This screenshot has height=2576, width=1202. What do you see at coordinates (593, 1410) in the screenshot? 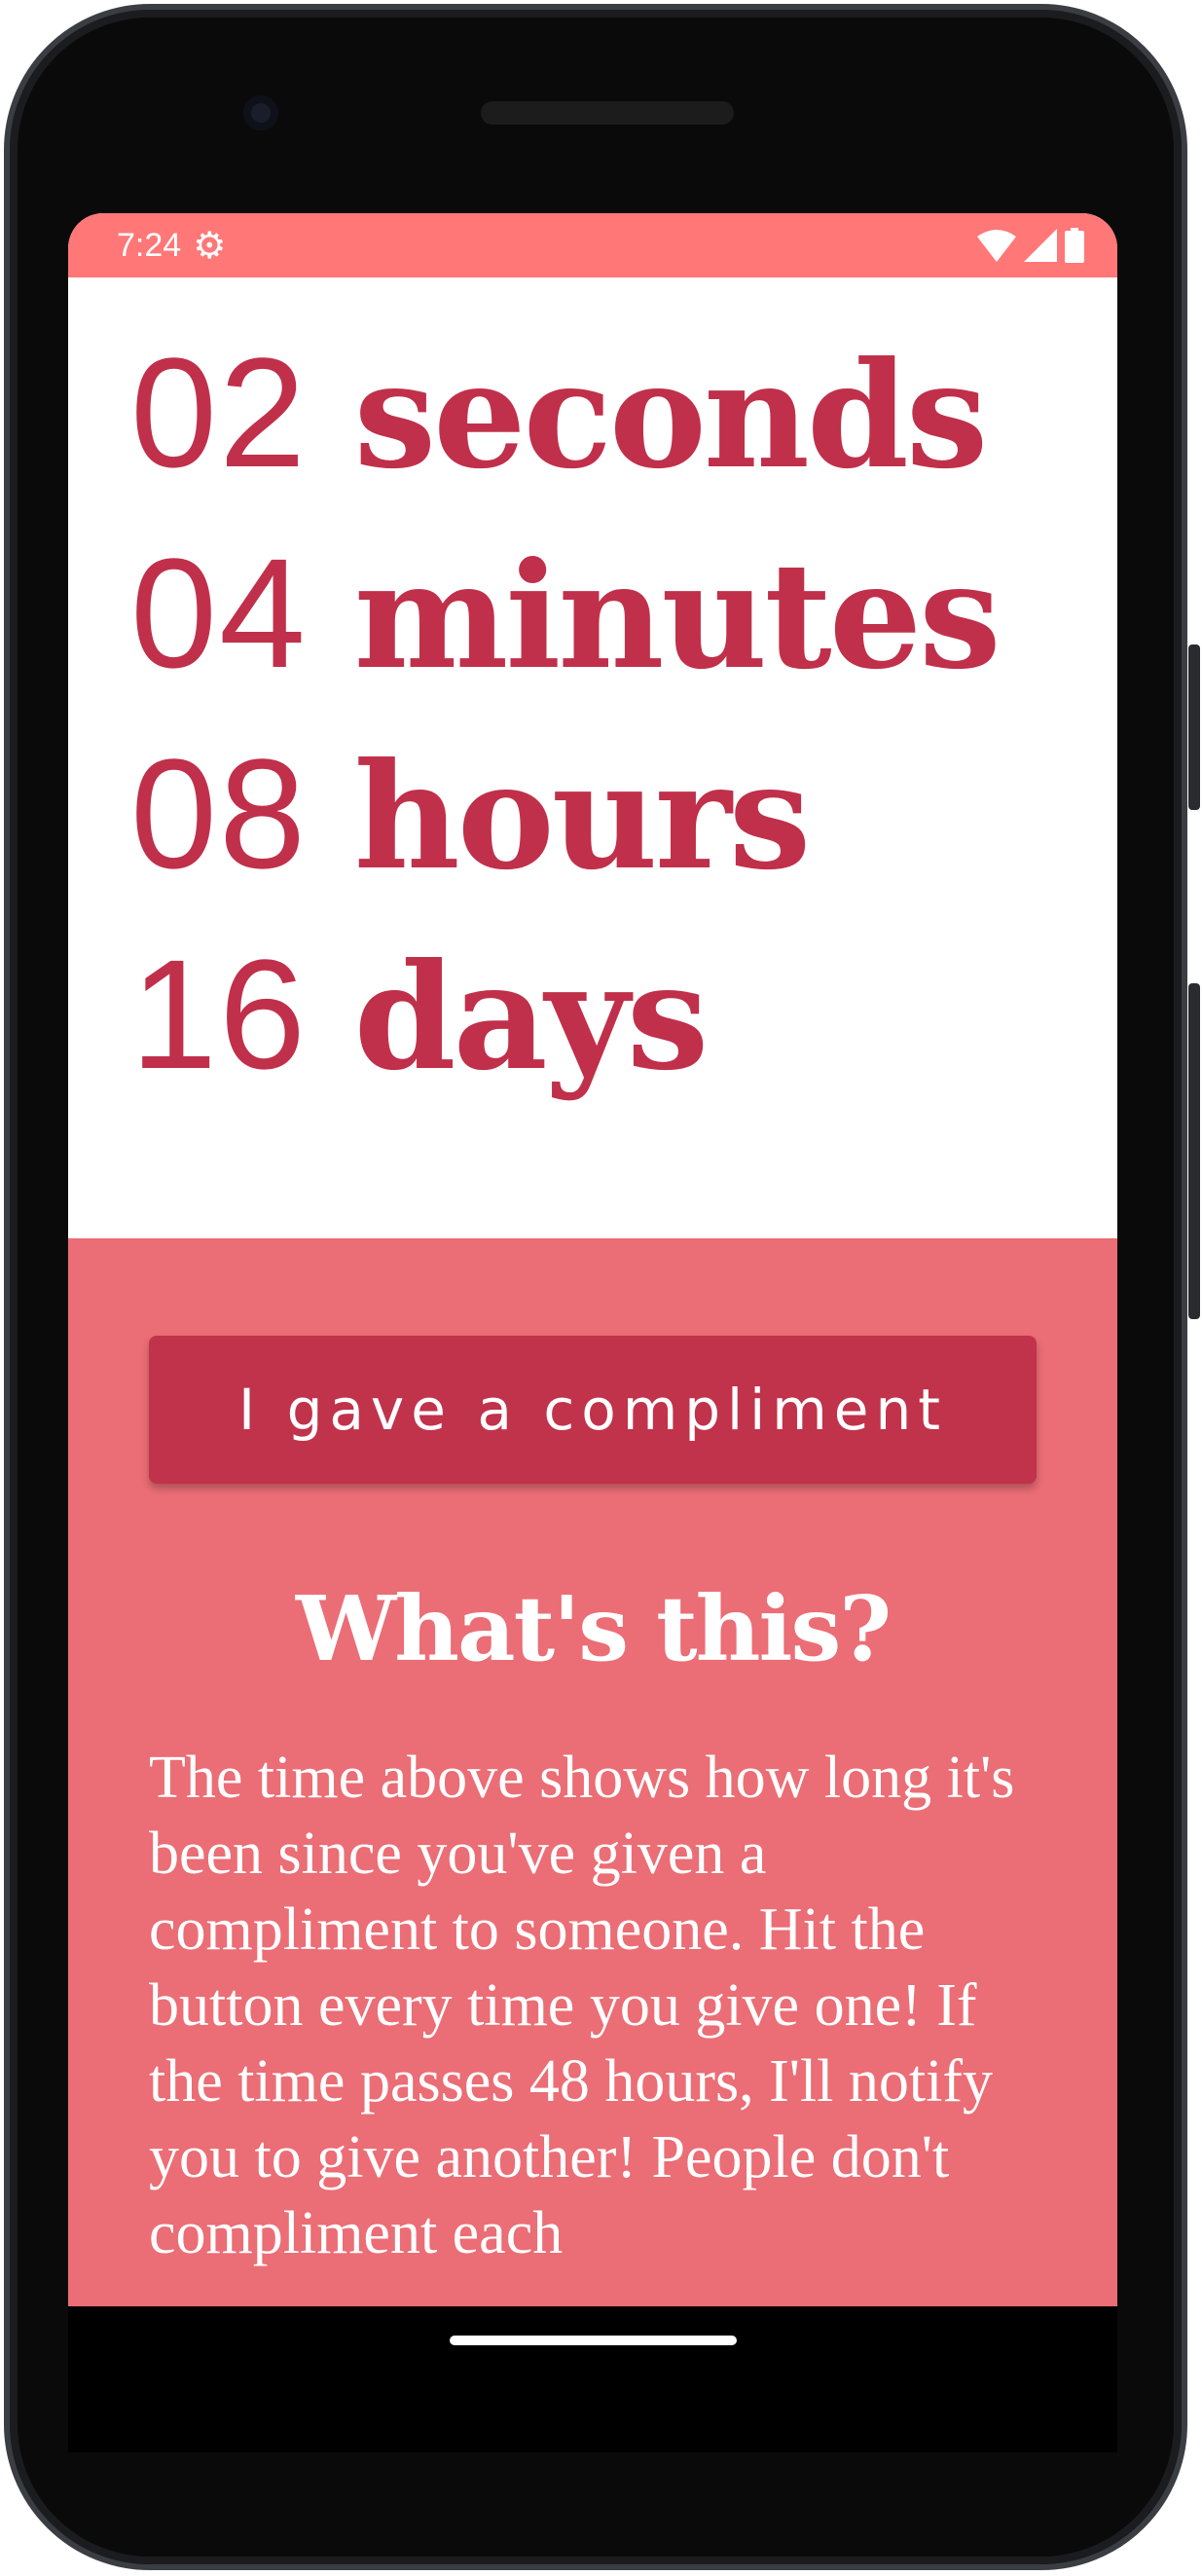
I see `gave-compliment-button: I gave a compliment` at bounding box center [593, 1410].